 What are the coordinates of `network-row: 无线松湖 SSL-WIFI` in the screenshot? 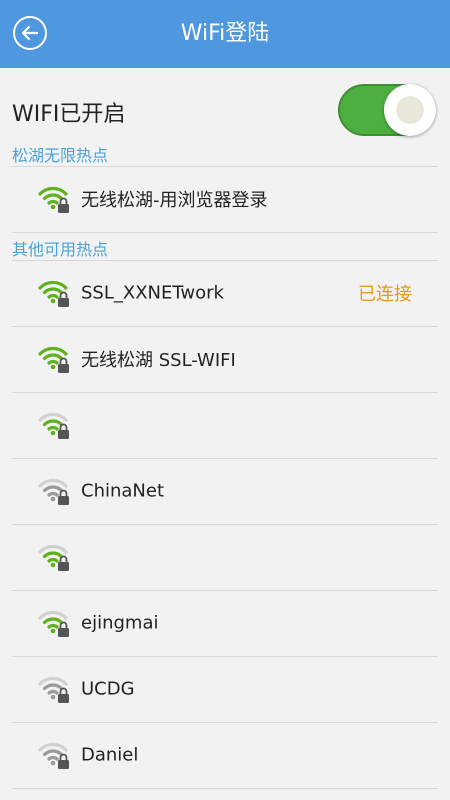 It's located at (225, 359).